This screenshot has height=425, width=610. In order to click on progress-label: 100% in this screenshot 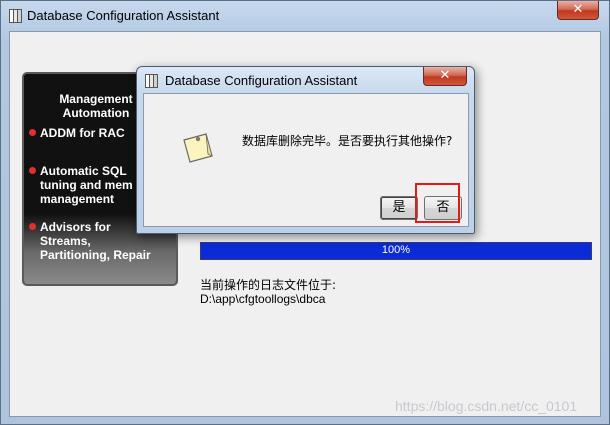, I will do `click(396, 250)`.